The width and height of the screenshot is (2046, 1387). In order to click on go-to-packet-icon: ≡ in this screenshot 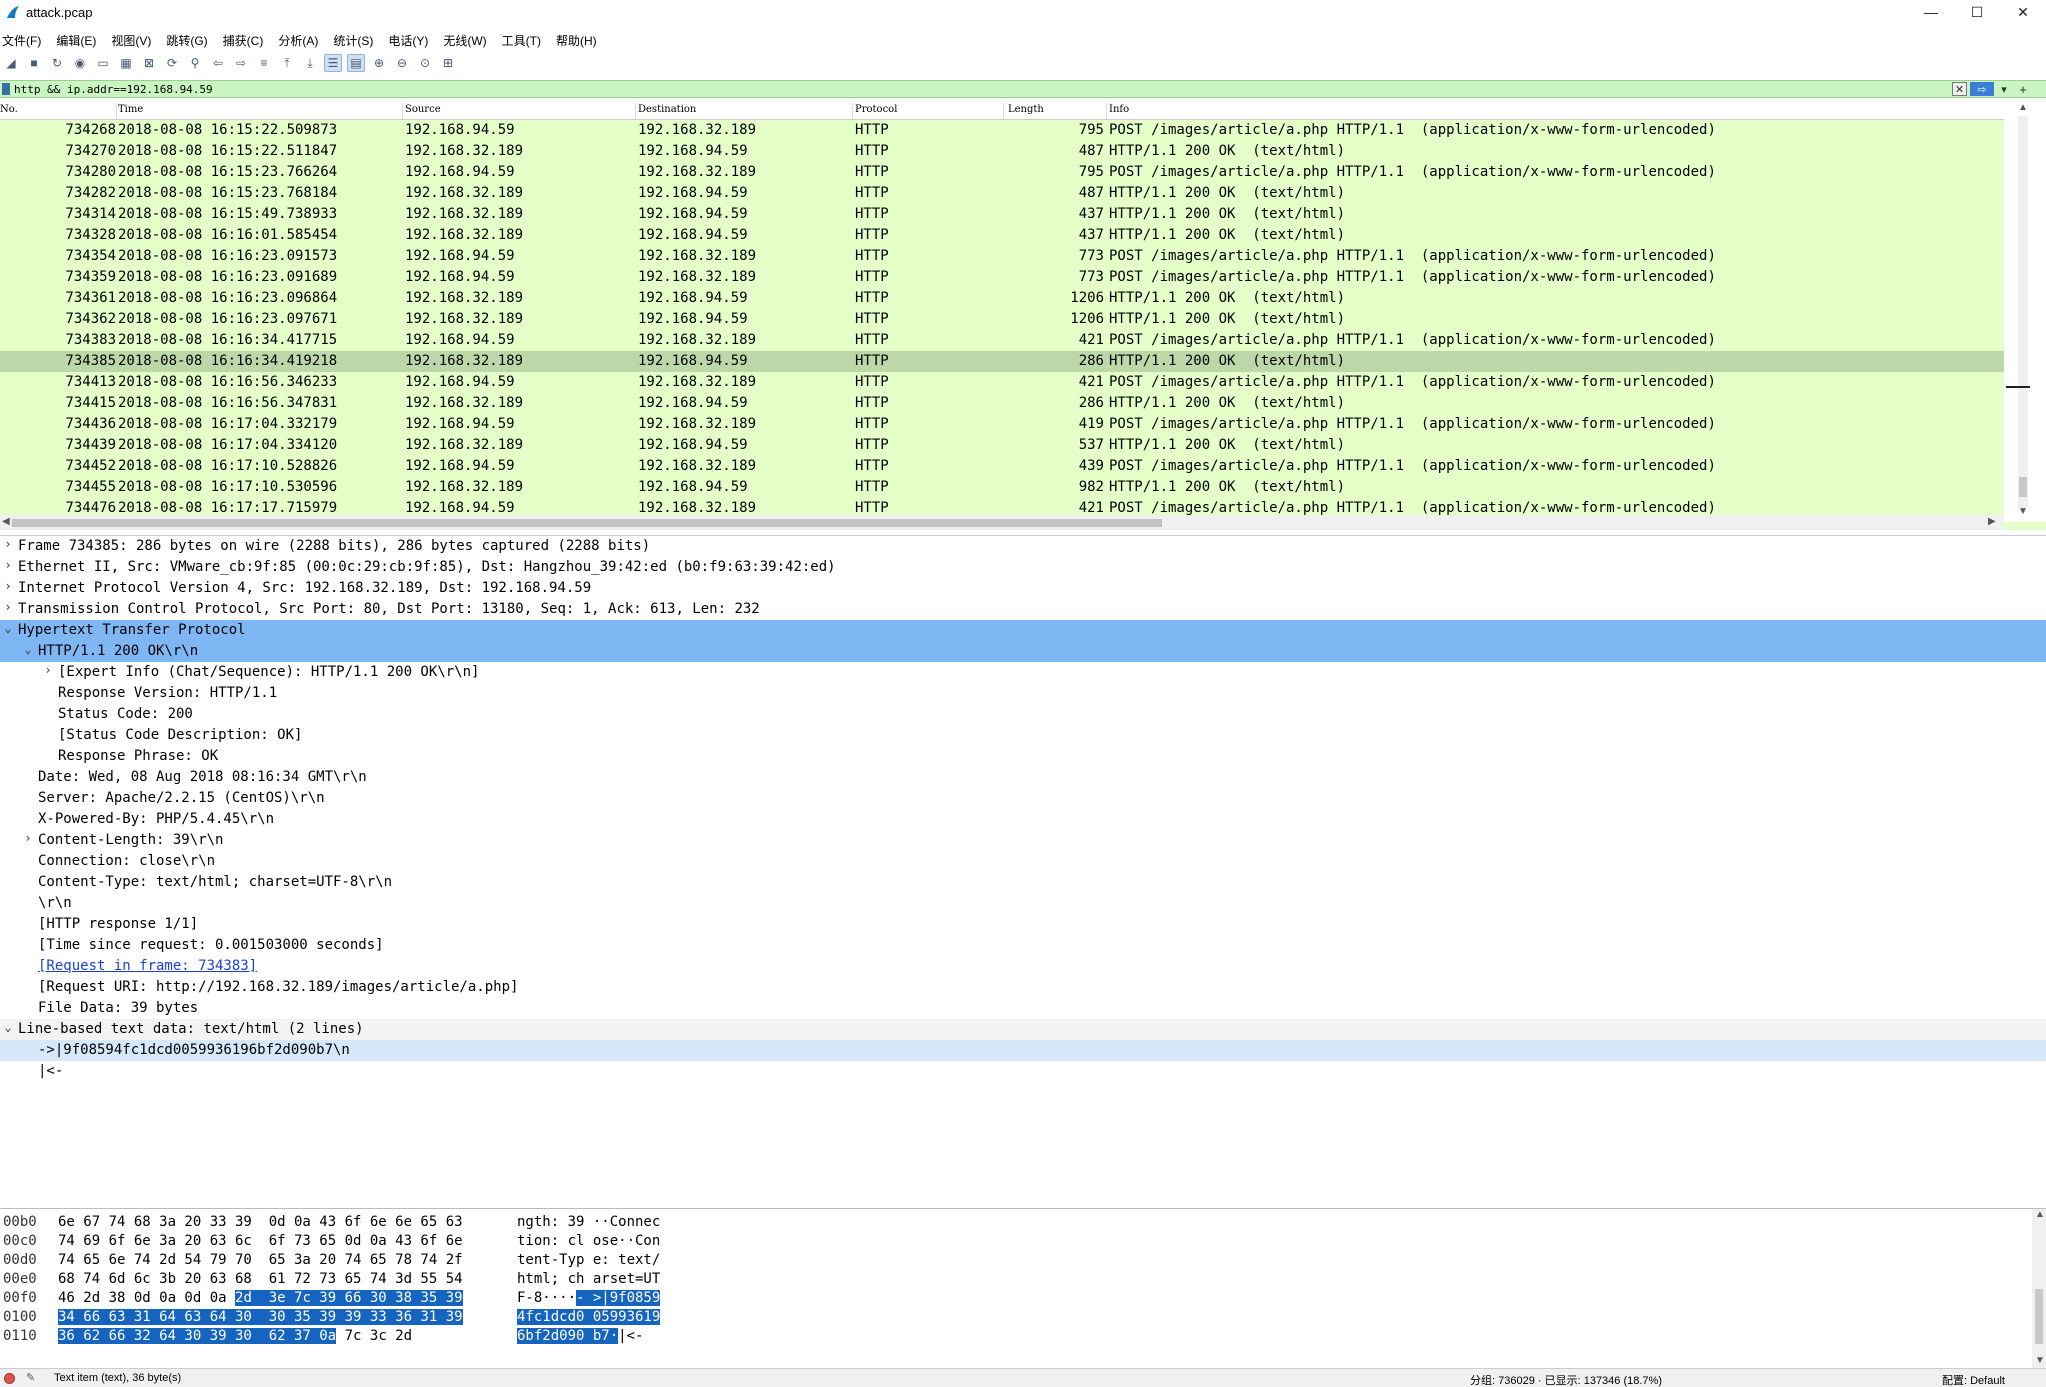, I will do `click(264, 63)`.